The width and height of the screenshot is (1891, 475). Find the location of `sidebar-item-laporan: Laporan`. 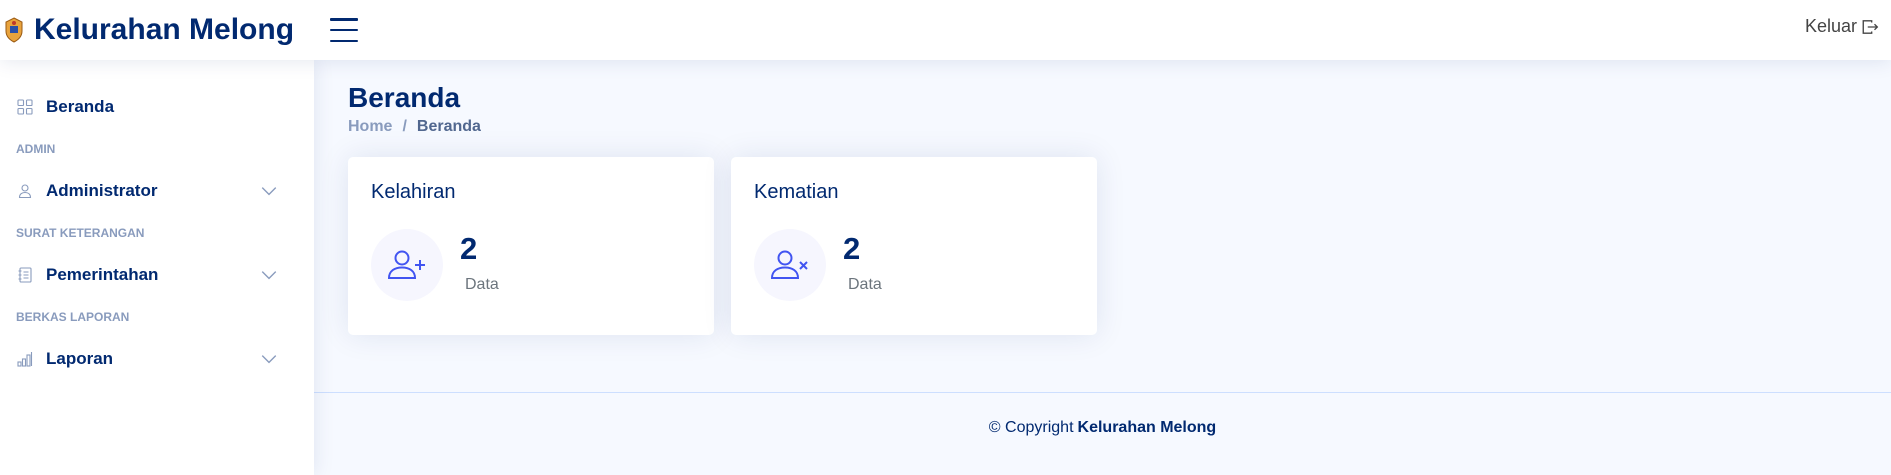

sidebar-item-laporan: Laporan is located at coordinates (157, 359).